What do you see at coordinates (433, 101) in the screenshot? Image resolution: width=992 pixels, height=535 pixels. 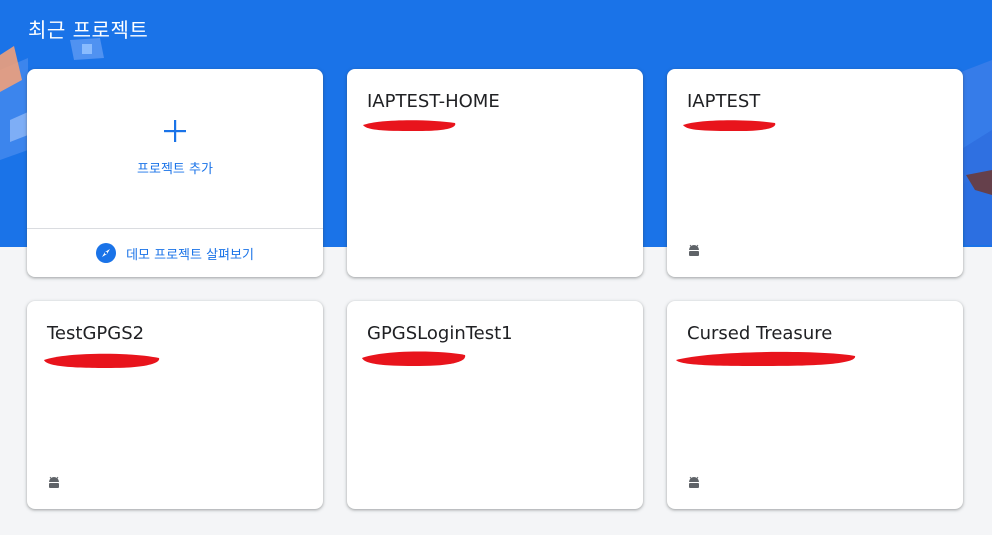 I see `project-name: IAPTEST-HOME` at bounding box center [433, 101].